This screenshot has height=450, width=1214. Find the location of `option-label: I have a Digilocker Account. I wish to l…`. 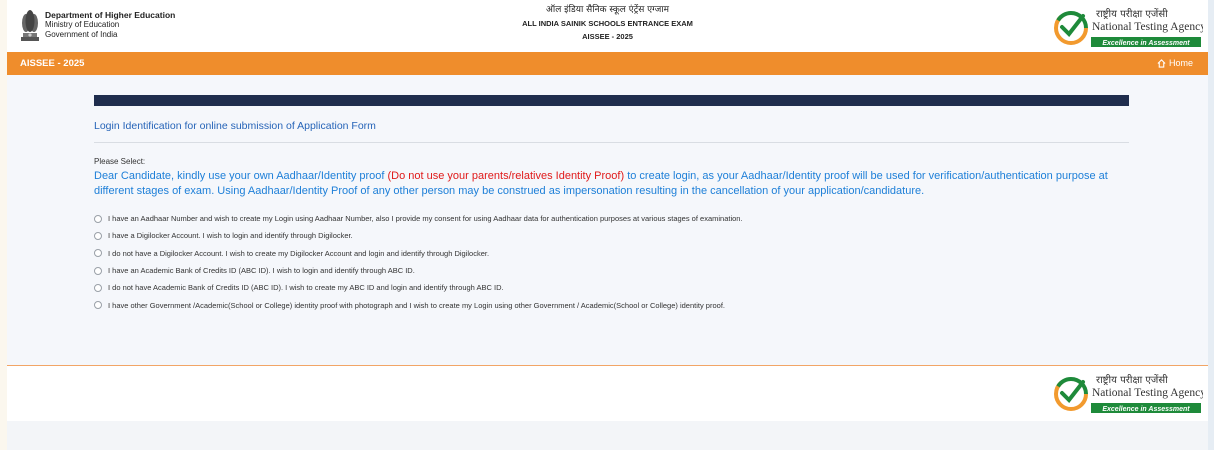

option-label: I have a Digilocker Account. I wish to l… is located at coordinates (230, 235).